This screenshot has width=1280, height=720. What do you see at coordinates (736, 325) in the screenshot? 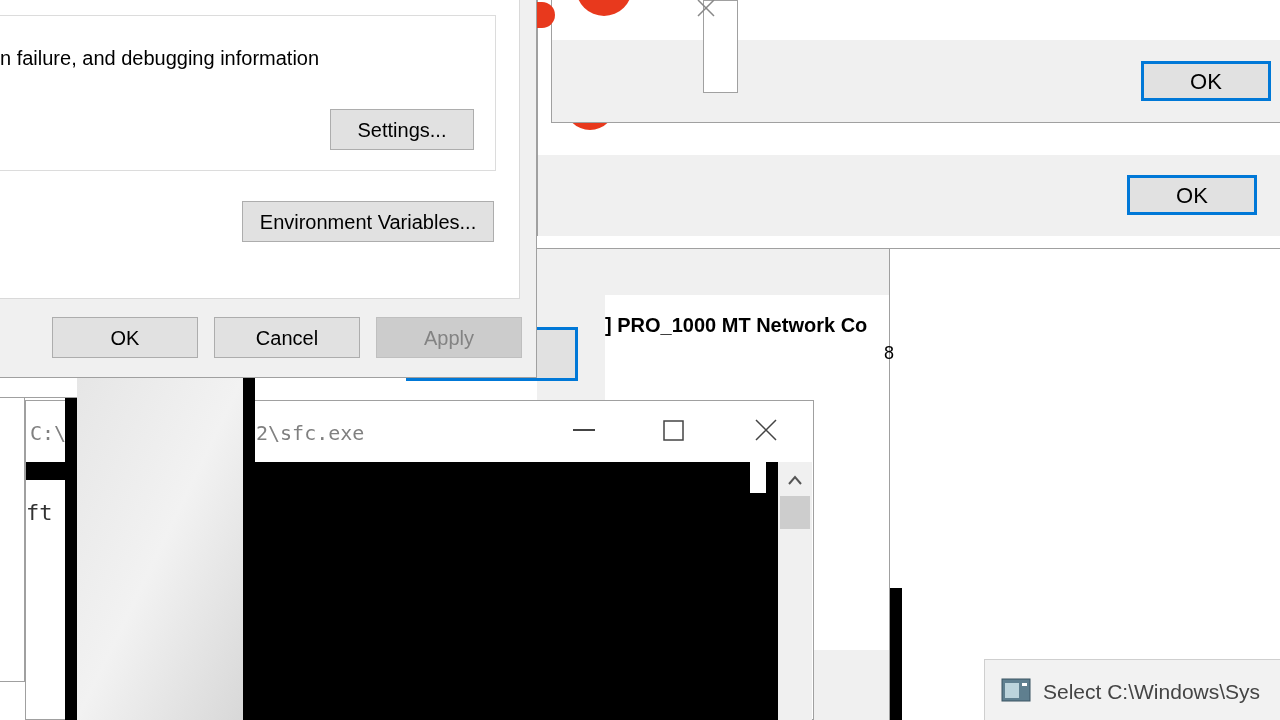
I see `network-adapter-title: ] PRO_1000 MT Network Co` at bounding box center [736, 325].